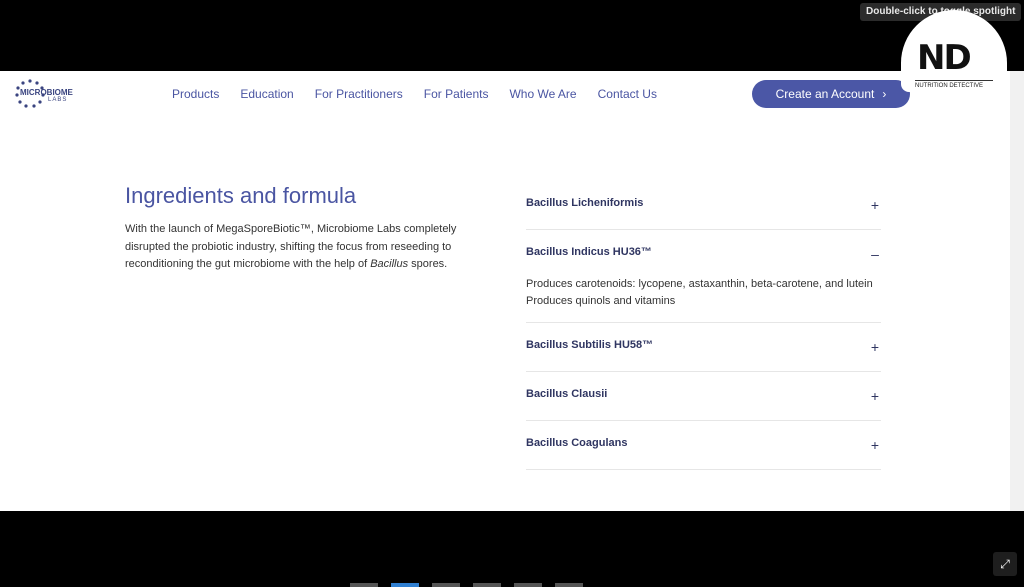 The image size is (1024, 587). I want to click on logo-subtext: LABS, so click(58, 100).